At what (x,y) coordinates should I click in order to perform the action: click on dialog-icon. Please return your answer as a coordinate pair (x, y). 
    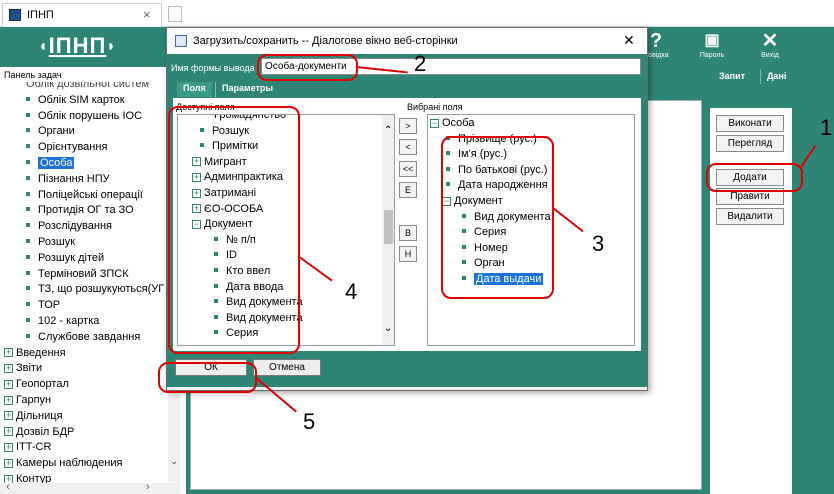
    Looking at the image, I should click on (181, 41).